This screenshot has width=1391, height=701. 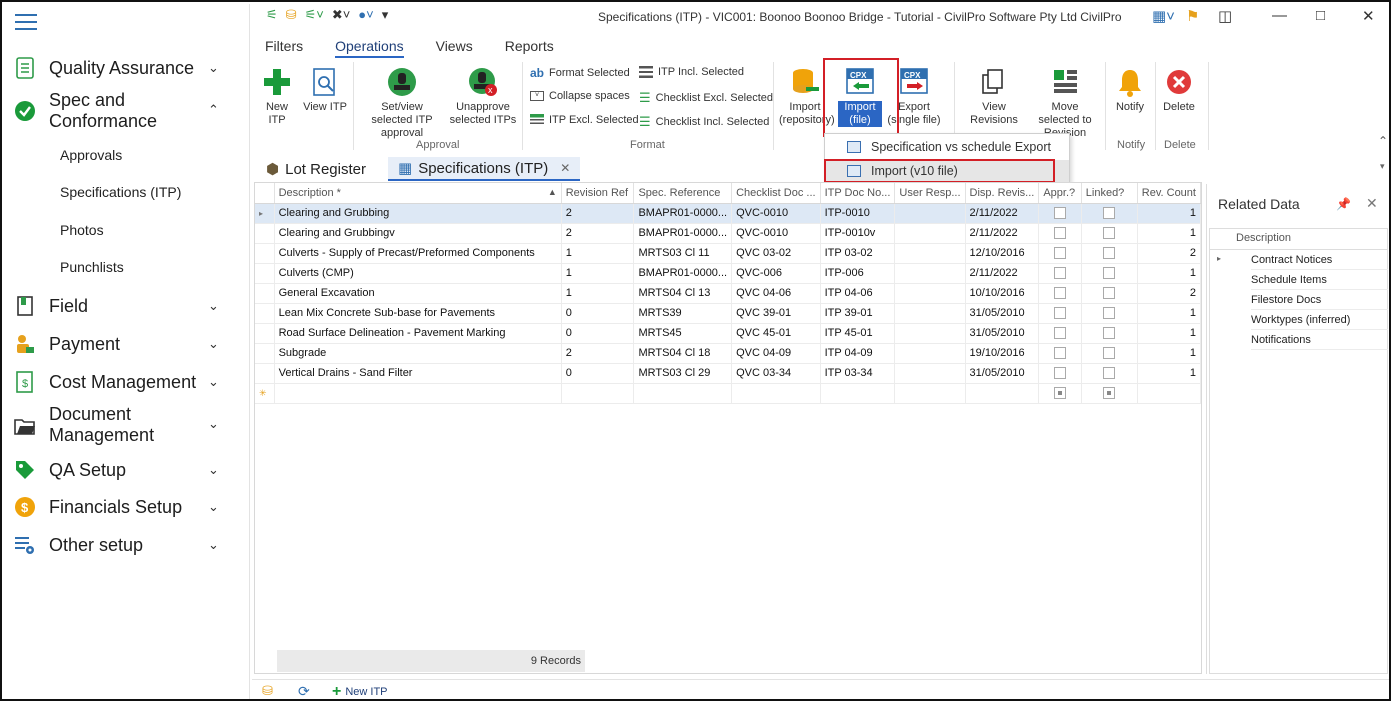 What do you see at coordinates (598, 193) in the screenshot?
I see `column-header-revision-ref: Revision Ref` at bounding box center [598, 193].